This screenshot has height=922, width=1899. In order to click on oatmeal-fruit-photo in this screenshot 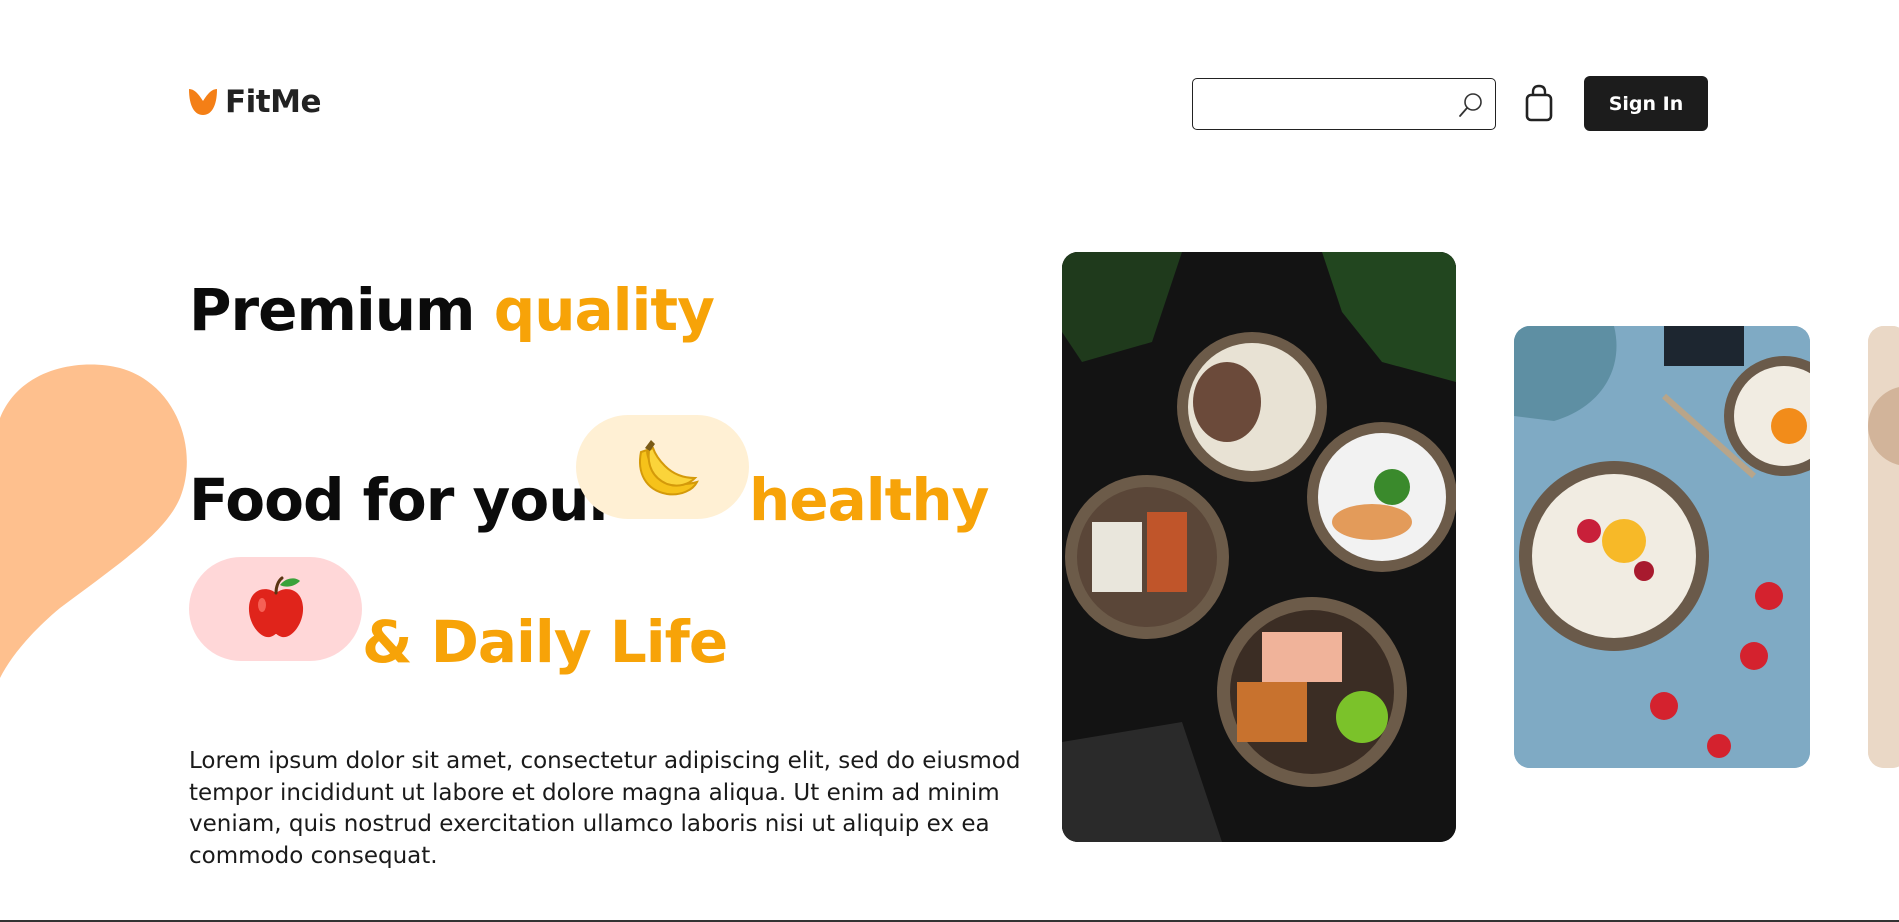, I will do `click(1662, 547)`.